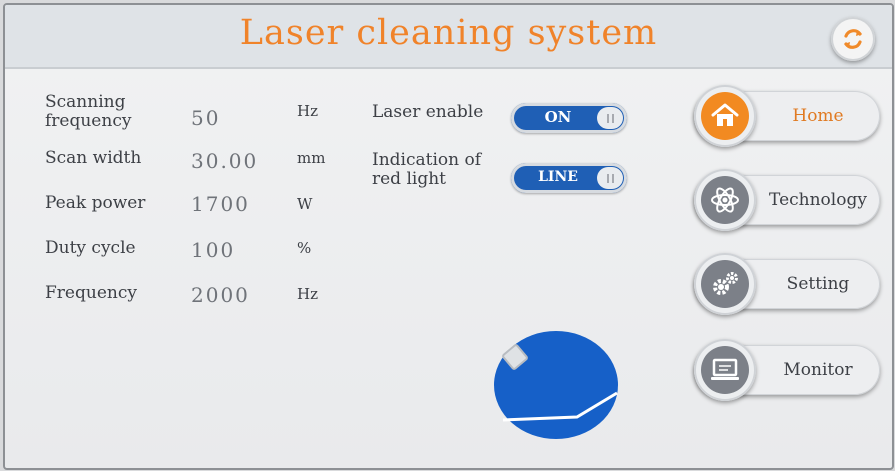 The height and width of the screenshot is (471, 895). I want to click on laser-enable-toggle: ON, so click(569, 118).